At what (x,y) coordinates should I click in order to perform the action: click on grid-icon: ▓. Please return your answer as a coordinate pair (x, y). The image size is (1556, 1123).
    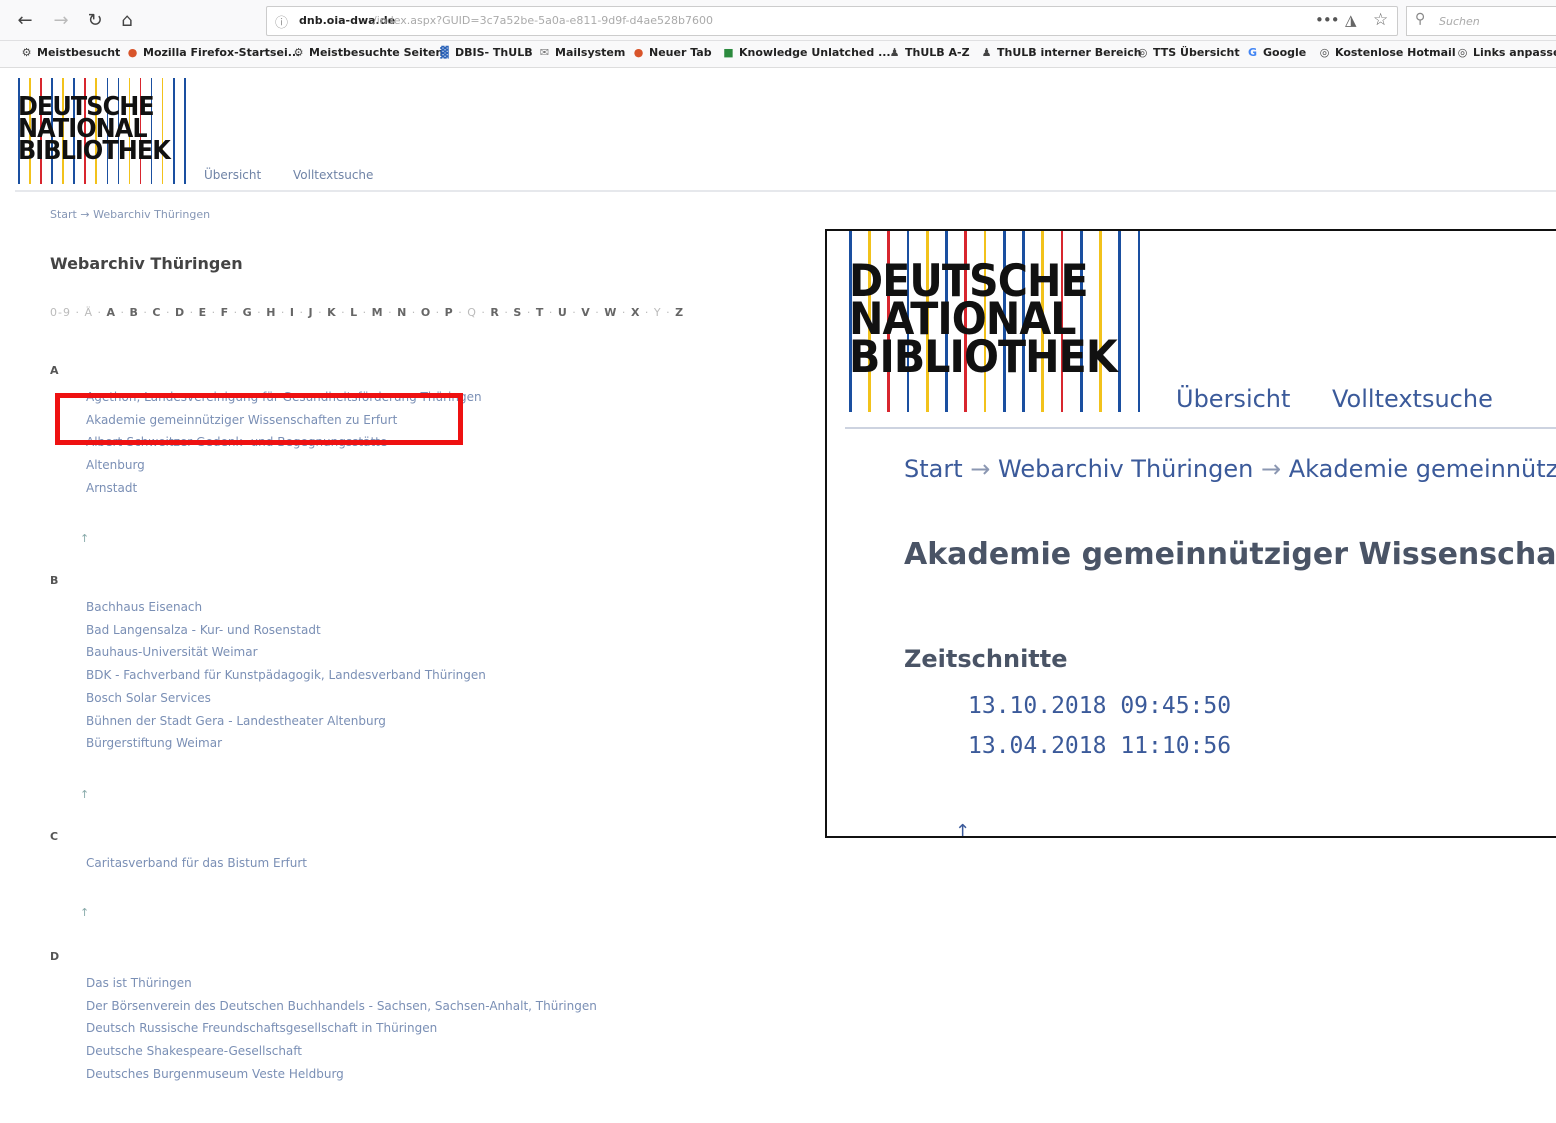
    Looking at the image, I should click on (444, 52).